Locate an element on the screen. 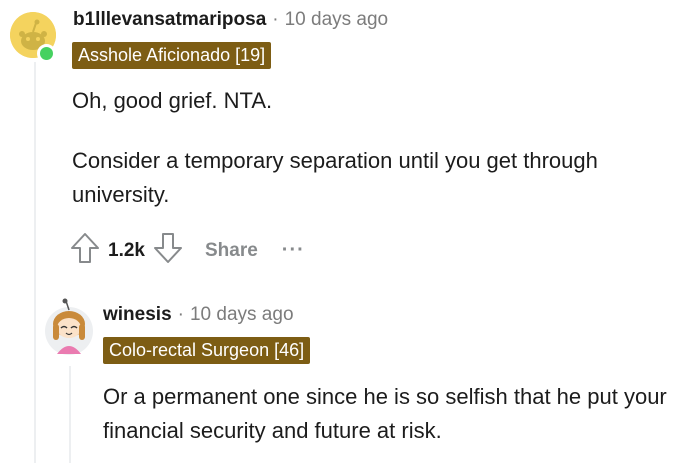  username: winesis is located at coordinates (137, 315).